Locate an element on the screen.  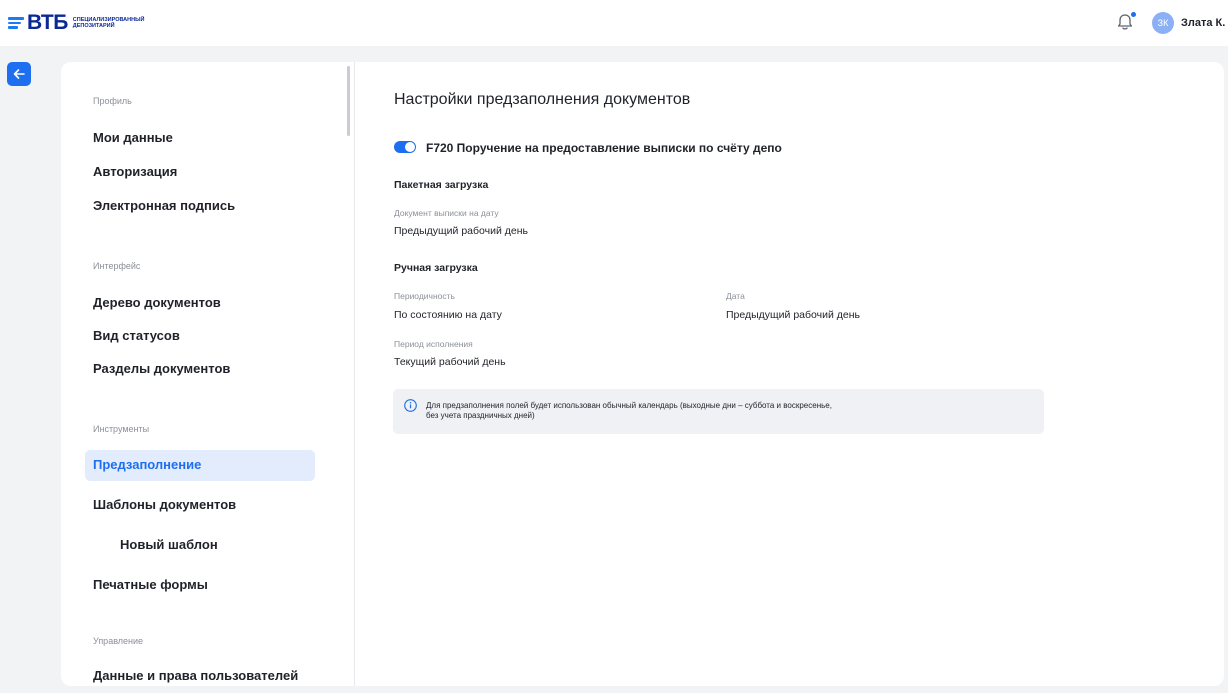
section-label-interface: Интерфейс is located at coordinates (117, 266).